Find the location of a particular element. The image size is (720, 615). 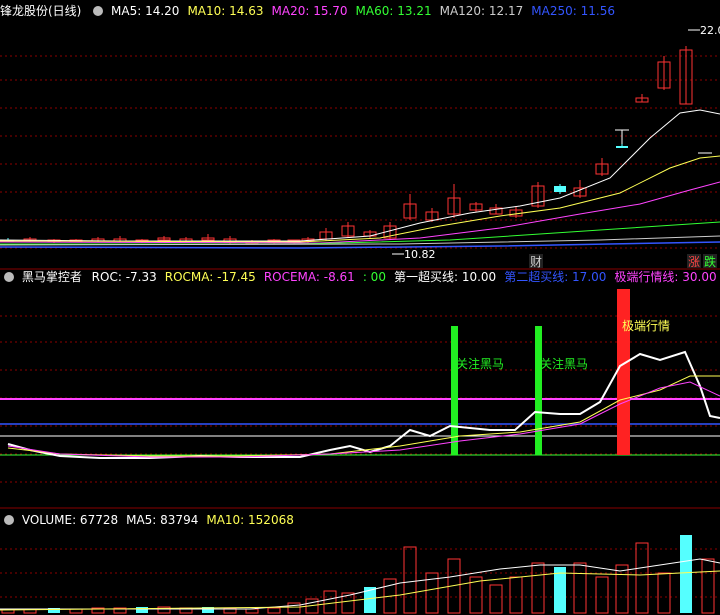

ma-label-3: MA60: 13.21 is located at coordinates (393, 11).